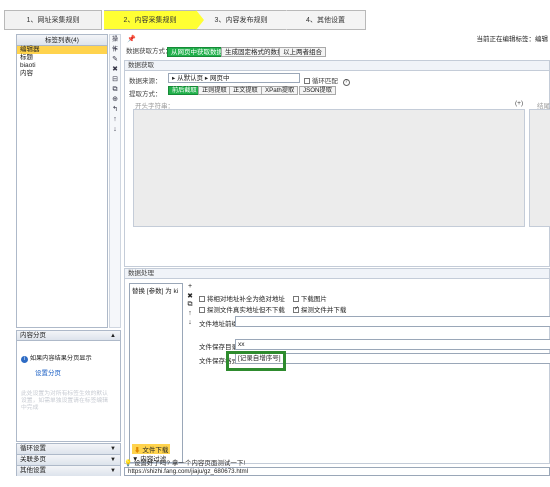 This screenshot has width=550, height=487. I want to click on opt-relative-to-absolute: 将相对地址补全为绝对地址, so click(242, 298).